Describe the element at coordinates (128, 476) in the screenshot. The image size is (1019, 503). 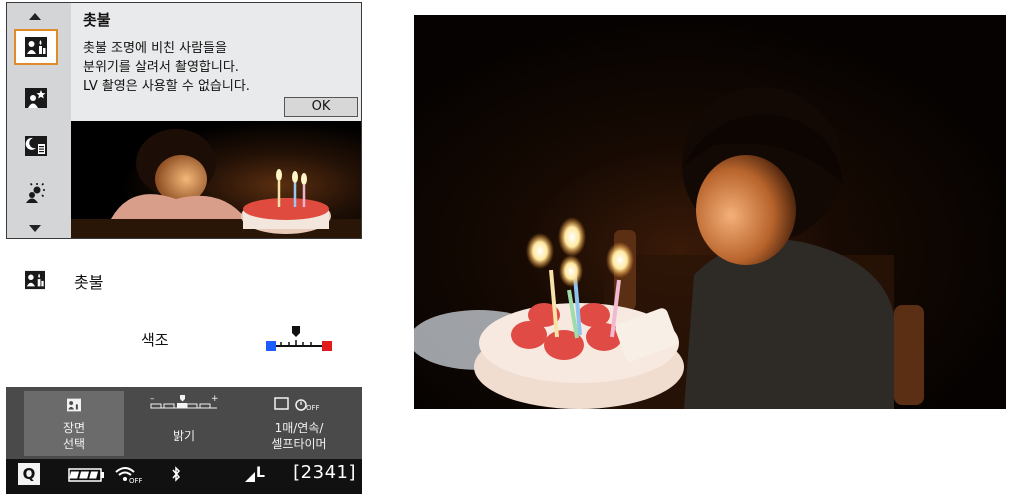
I see `wifi-off-icon: OFF` at that location.